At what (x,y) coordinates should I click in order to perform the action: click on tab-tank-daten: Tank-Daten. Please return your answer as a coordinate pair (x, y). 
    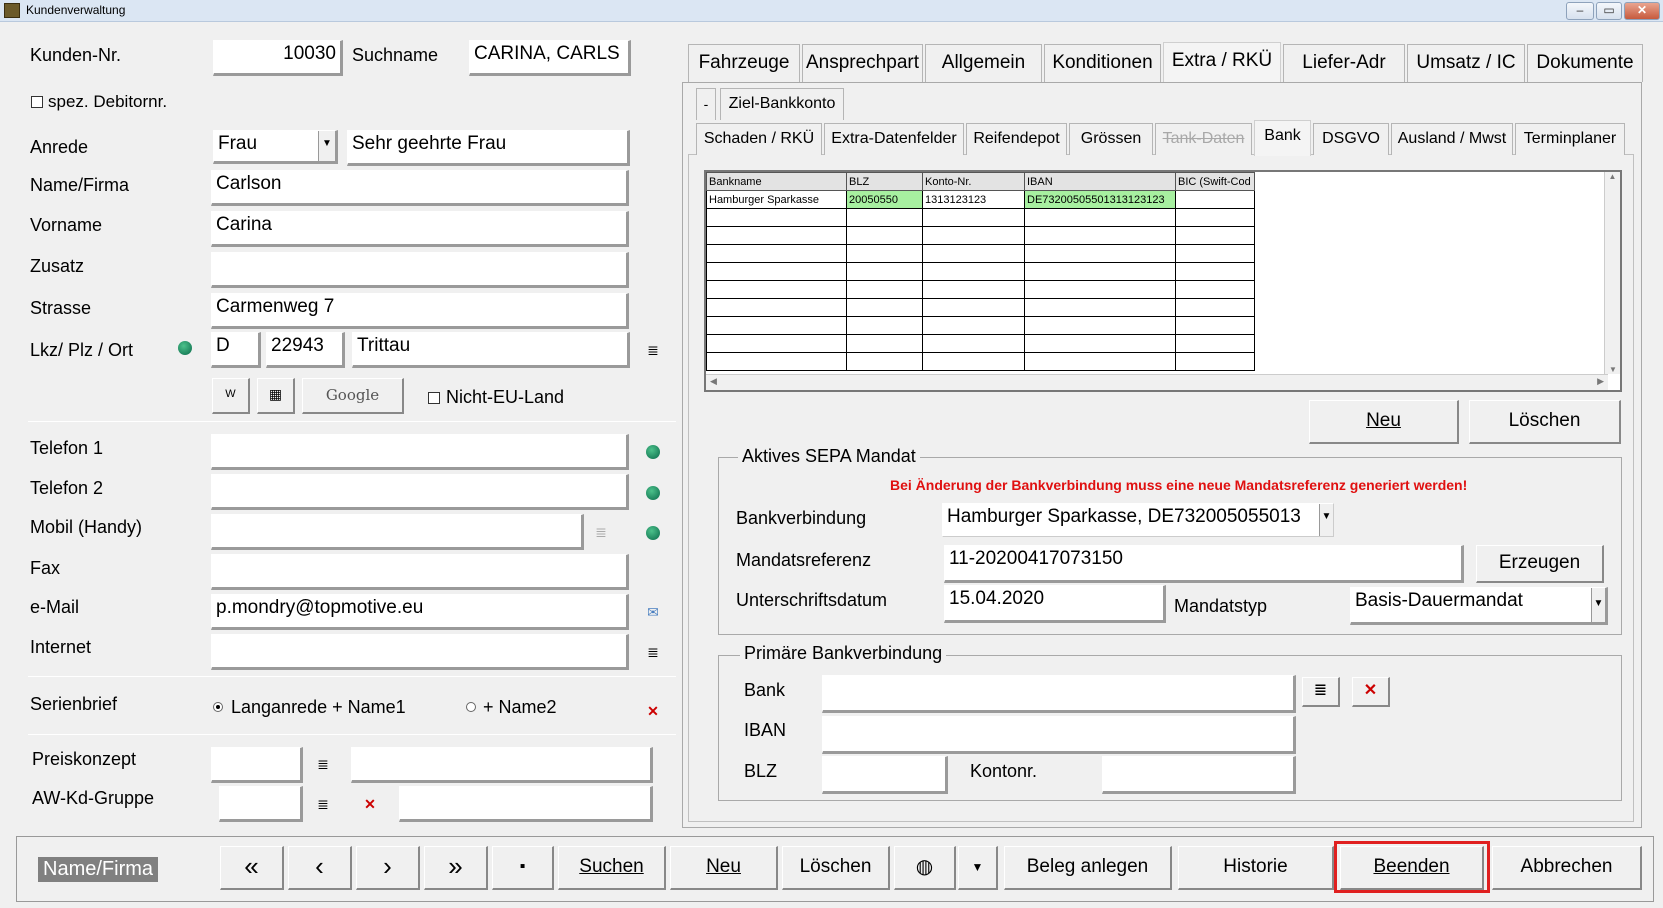
    Looking at the image, I should click on (1203, 139).